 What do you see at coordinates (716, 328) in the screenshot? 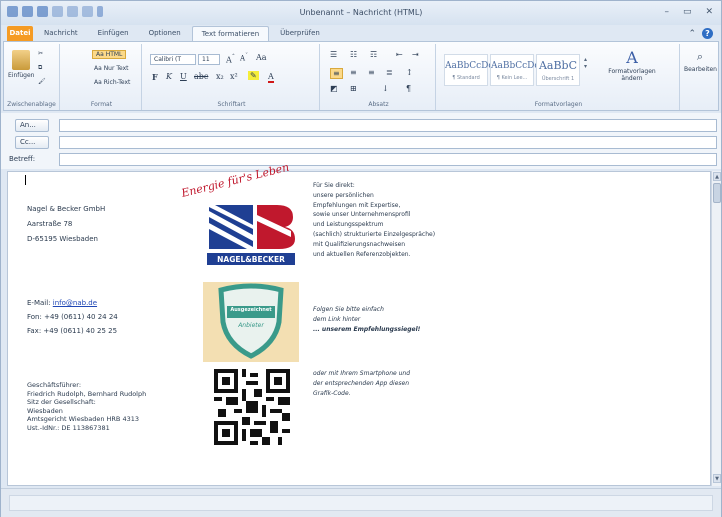
I see `vertical-scrollbar: ▲ ▼` at bounding box center [716, 328].